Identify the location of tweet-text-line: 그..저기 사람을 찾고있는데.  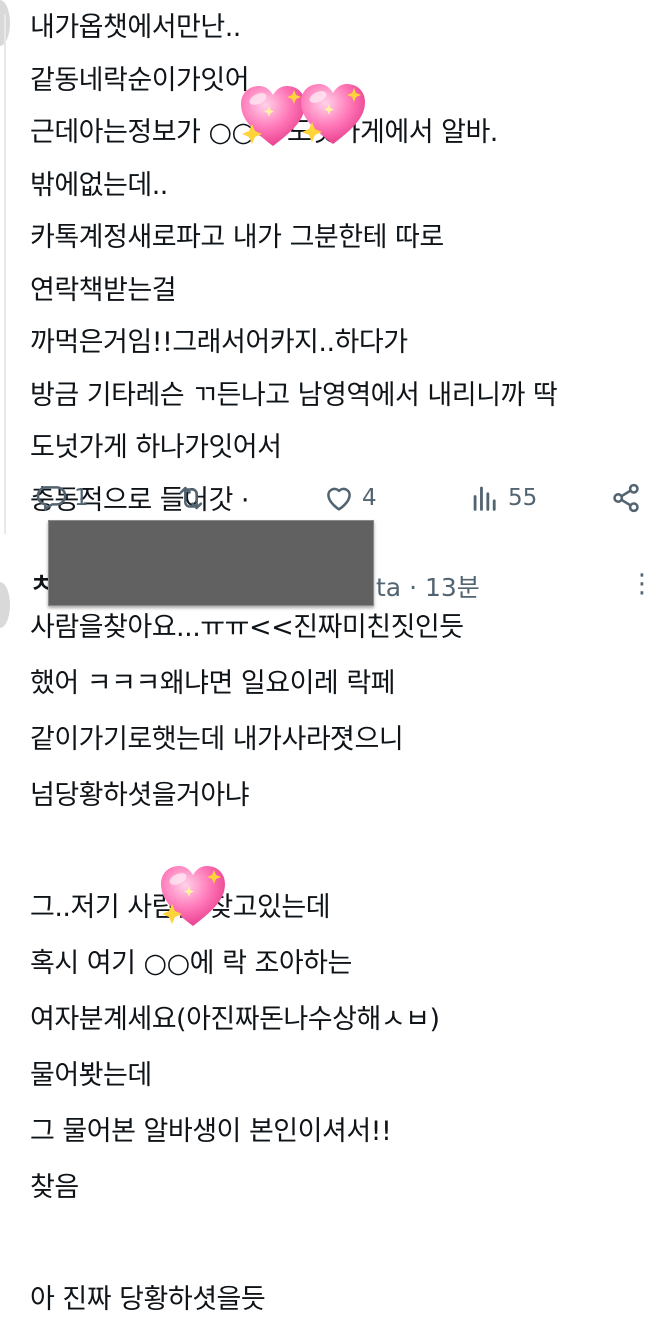
(180, 907).